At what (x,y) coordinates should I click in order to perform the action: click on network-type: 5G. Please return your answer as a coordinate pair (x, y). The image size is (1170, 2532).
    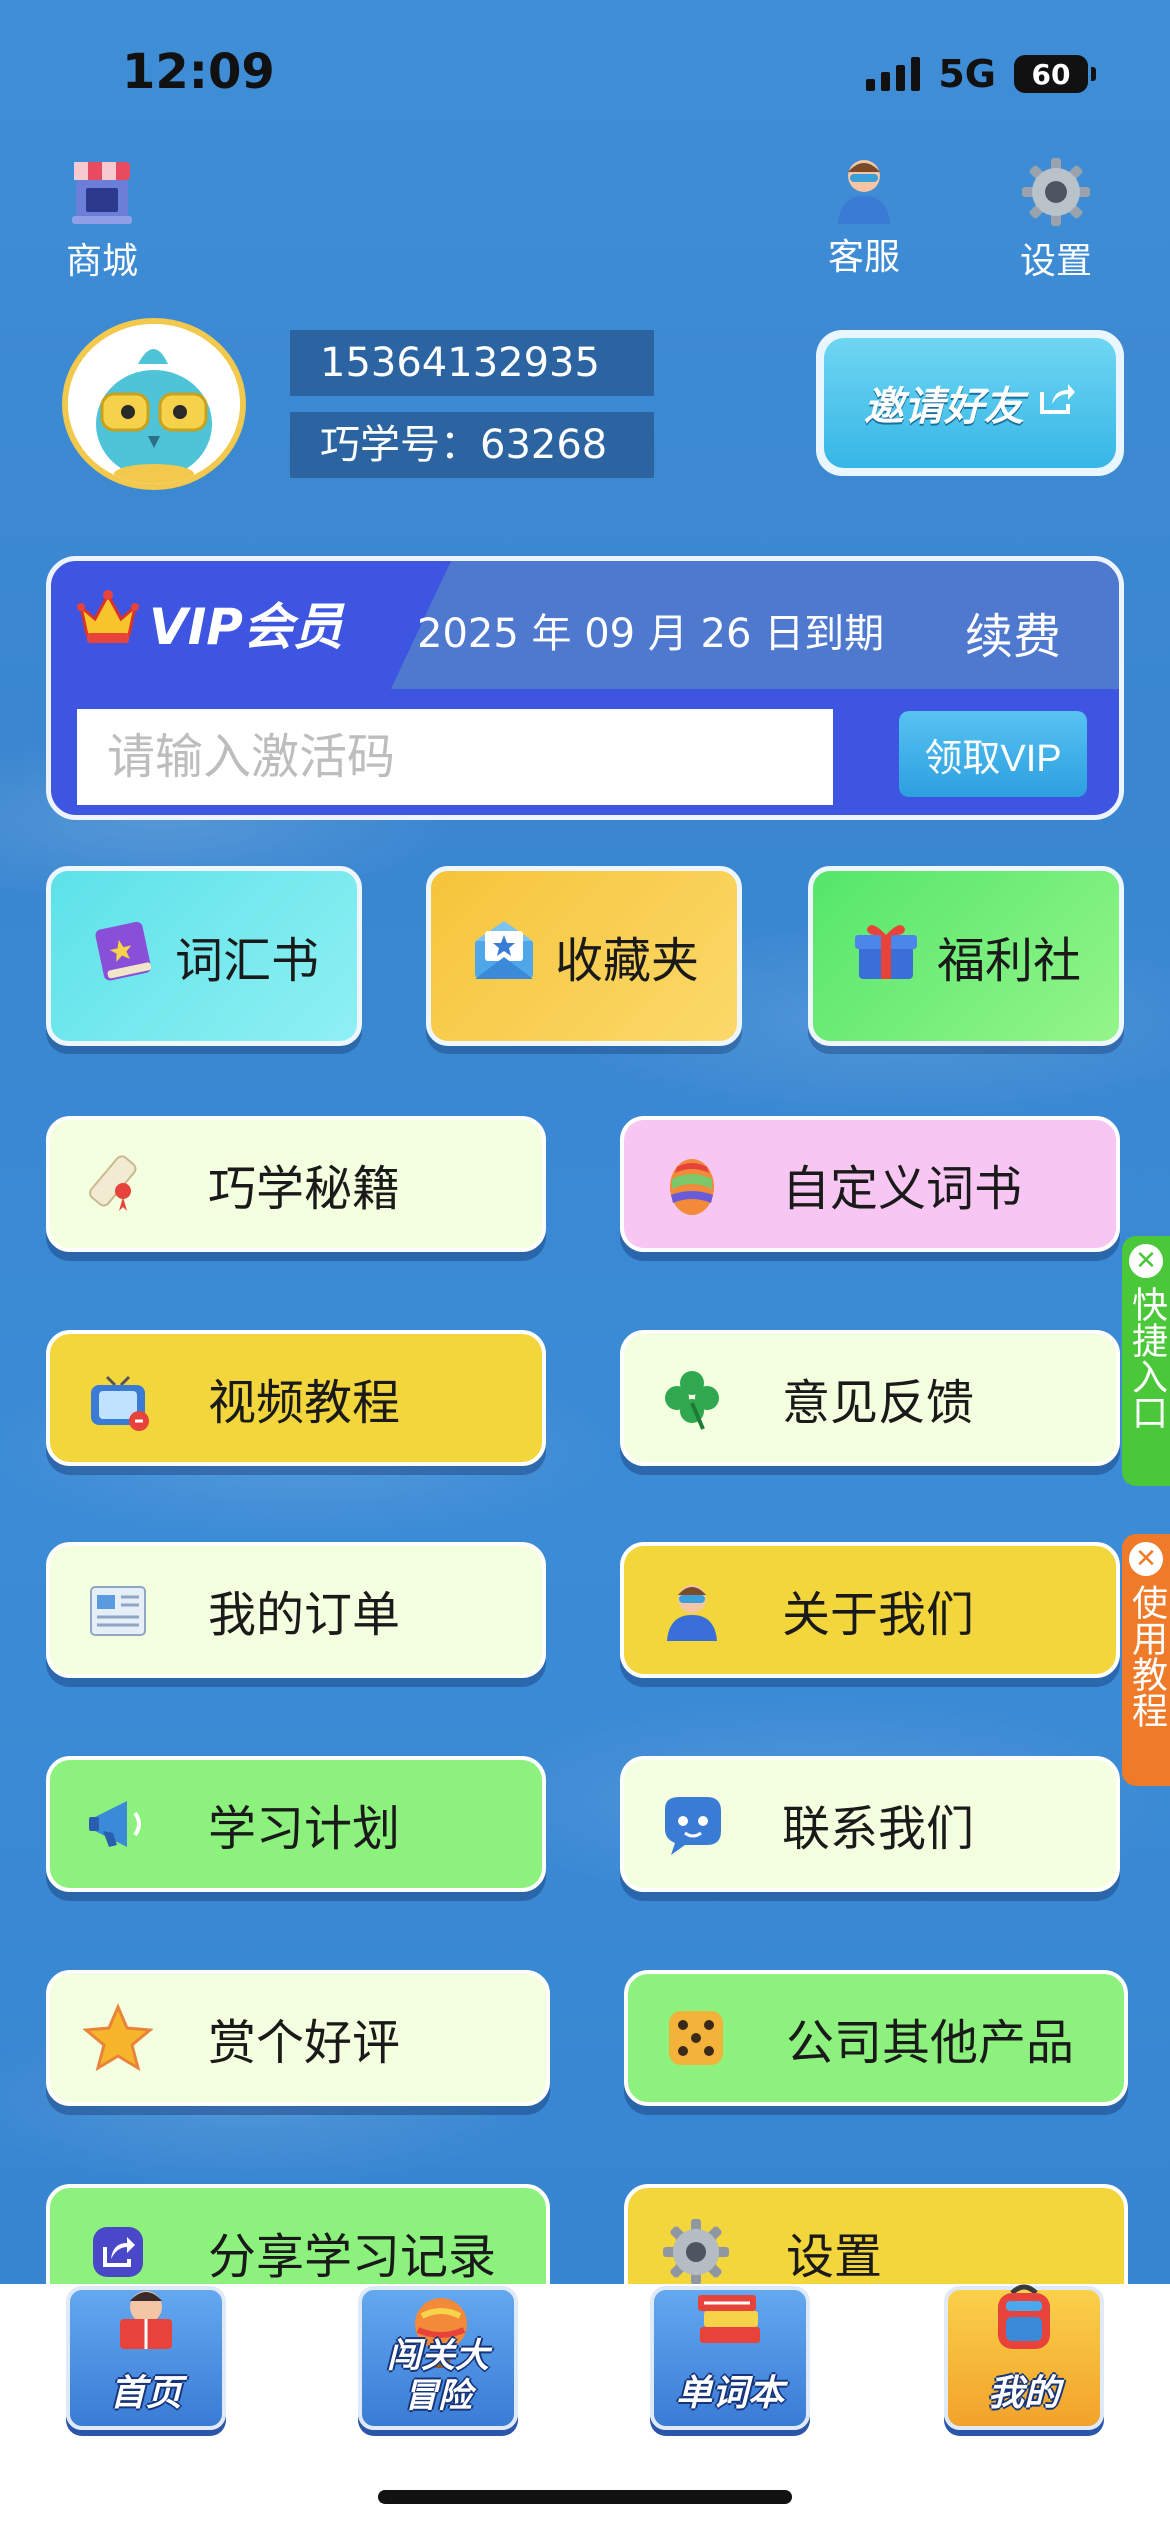
    Looking at the image, I should click on (967, 74).